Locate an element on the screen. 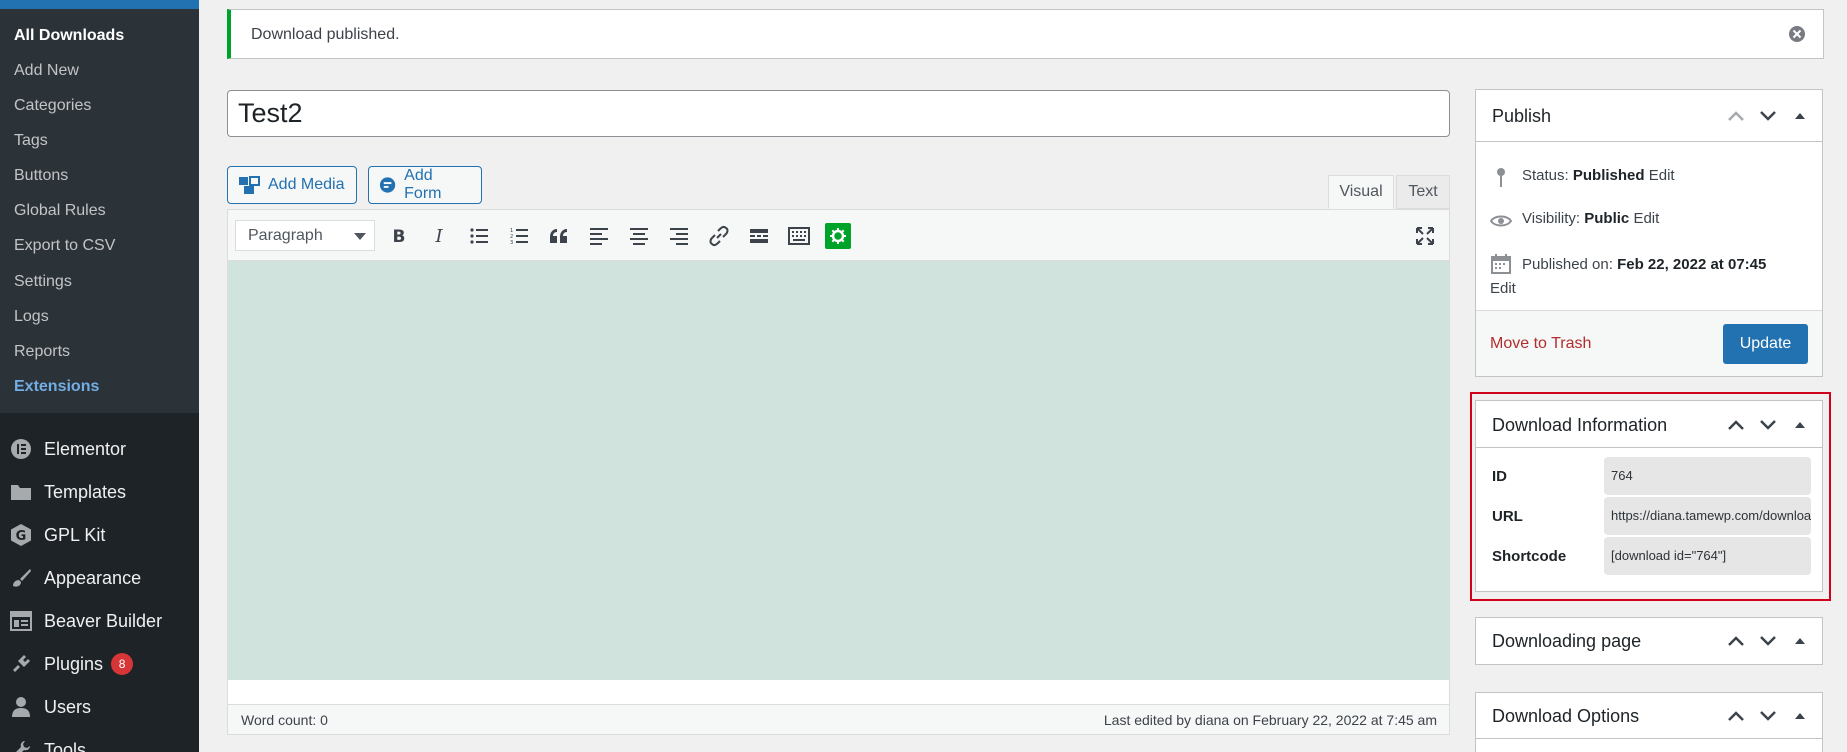  menu-beaver-builder: Beaver Builder is located at coordinates (99, 621).